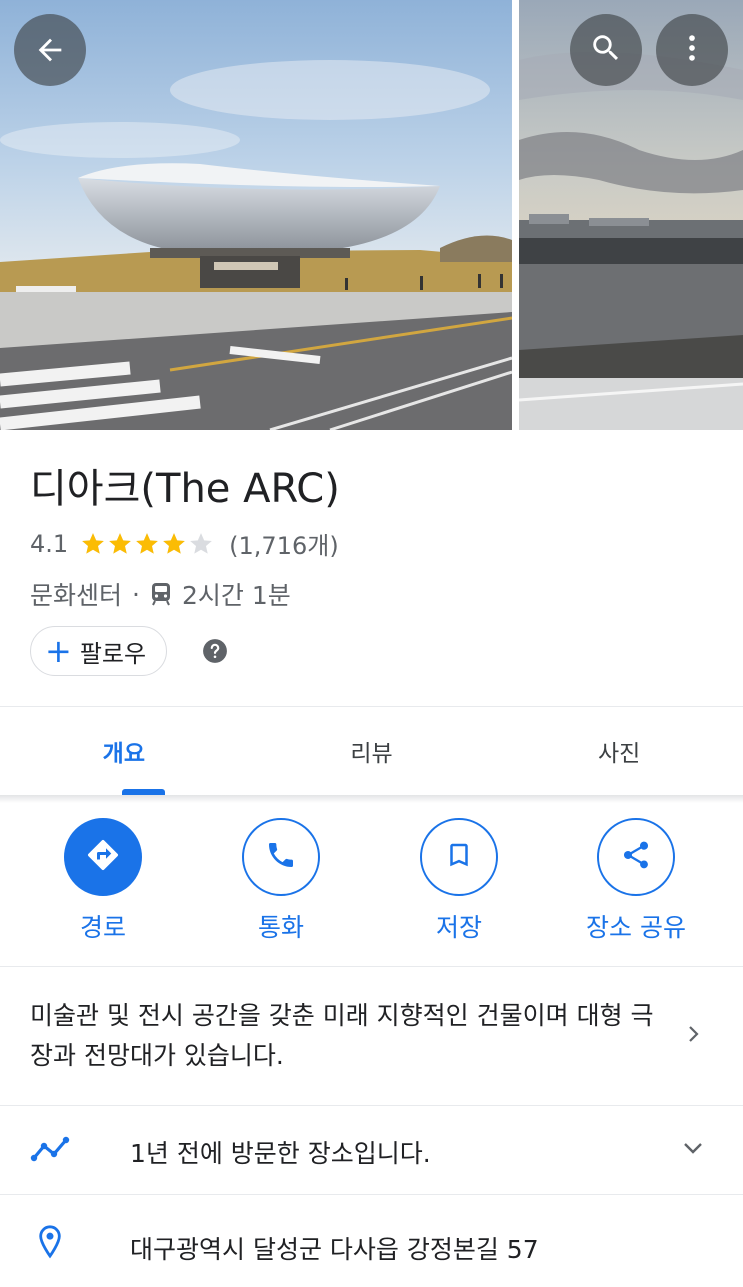 This screenshot has height=1287, width=743. I want to click on category-row: 문화센터 · 2시간 1분, so click(160, 594).